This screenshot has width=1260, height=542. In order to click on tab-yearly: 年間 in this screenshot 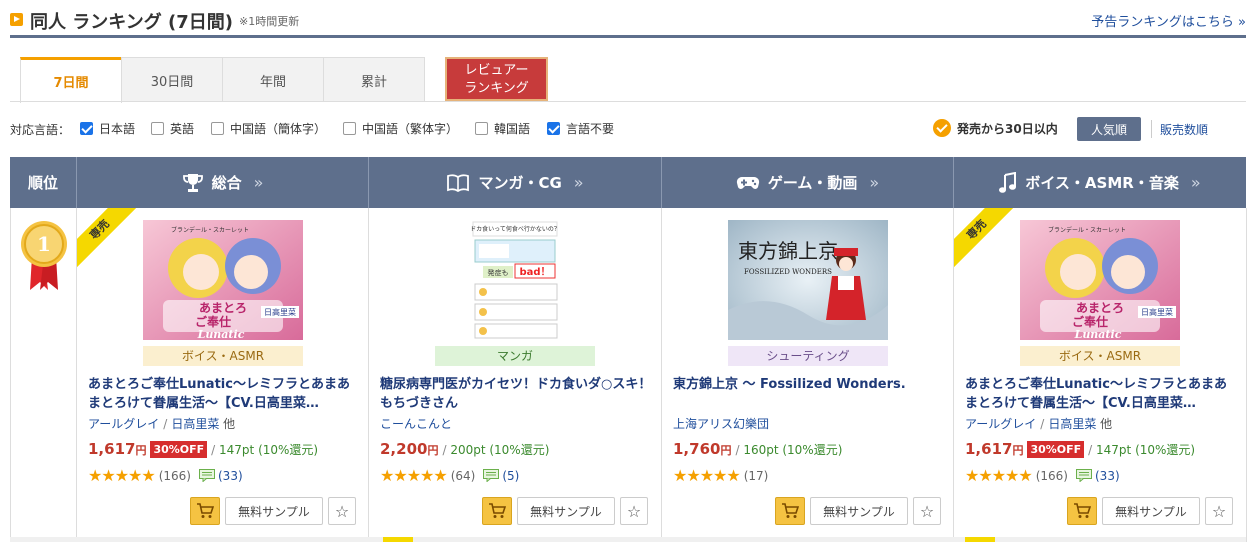, I will do `click(273, 79)`.